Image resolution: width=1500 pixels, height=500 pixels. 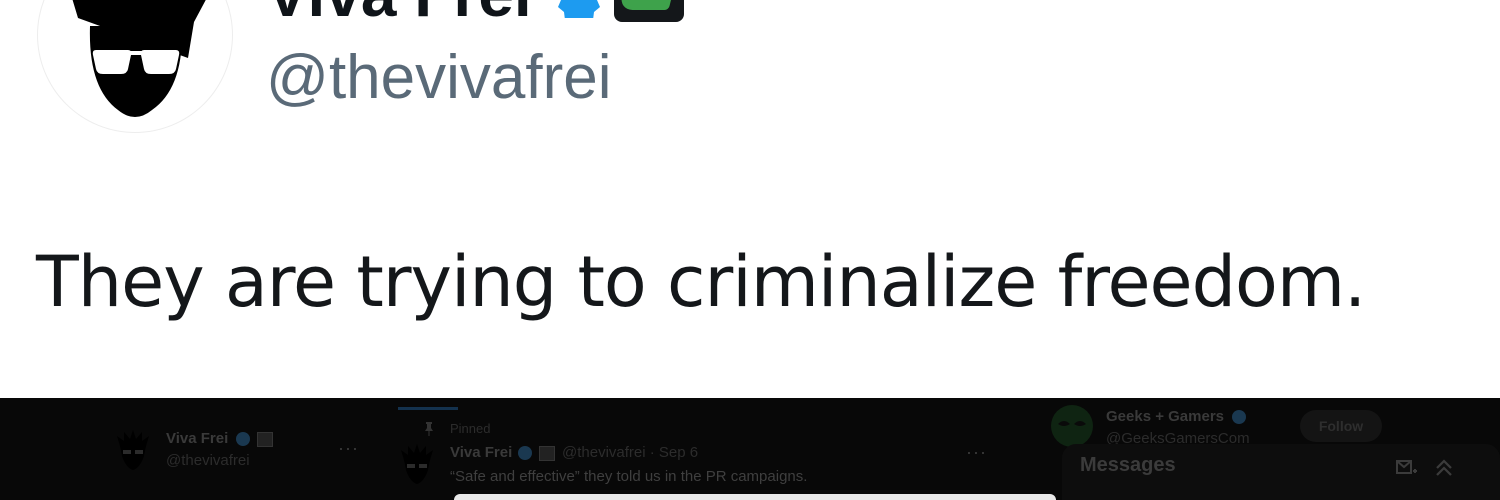 I want to click on suggestion-avatar, so click(x=1072, y=426).